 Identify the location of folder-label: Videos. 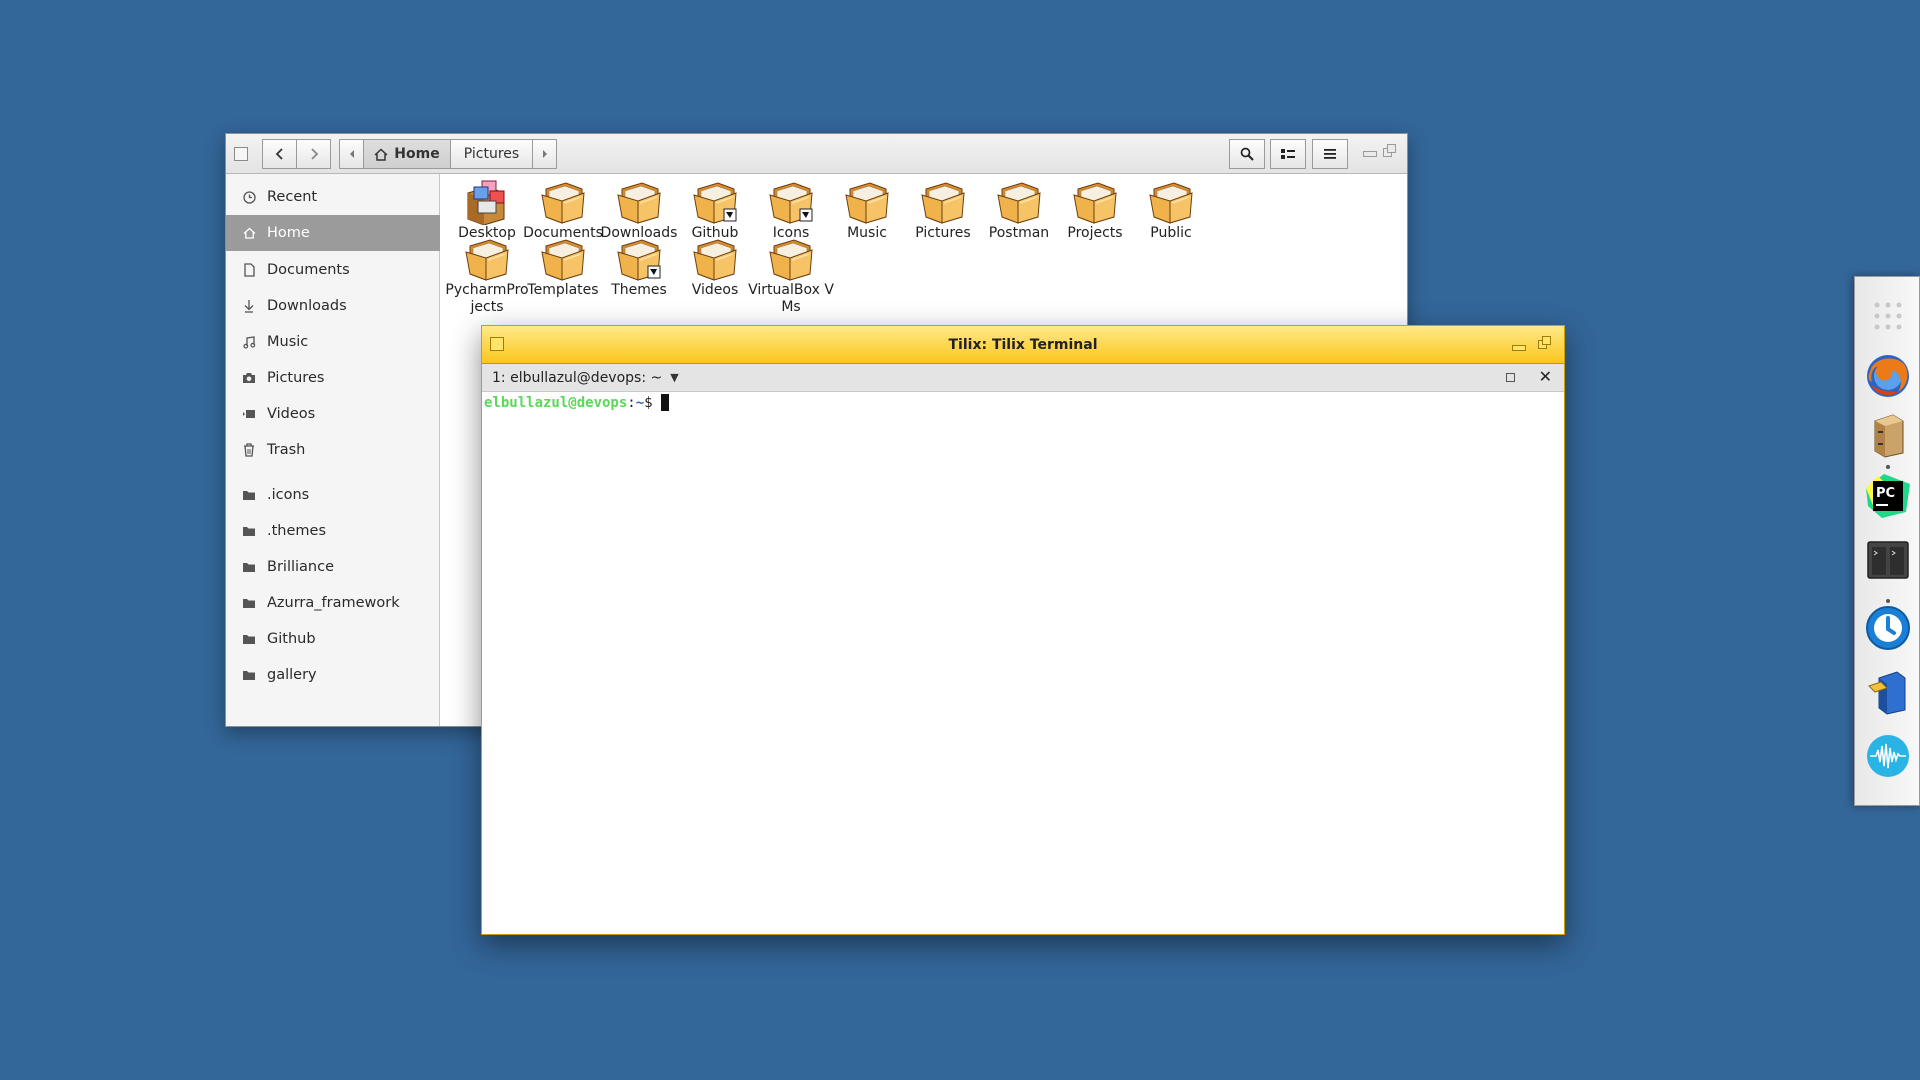
(715, 290).